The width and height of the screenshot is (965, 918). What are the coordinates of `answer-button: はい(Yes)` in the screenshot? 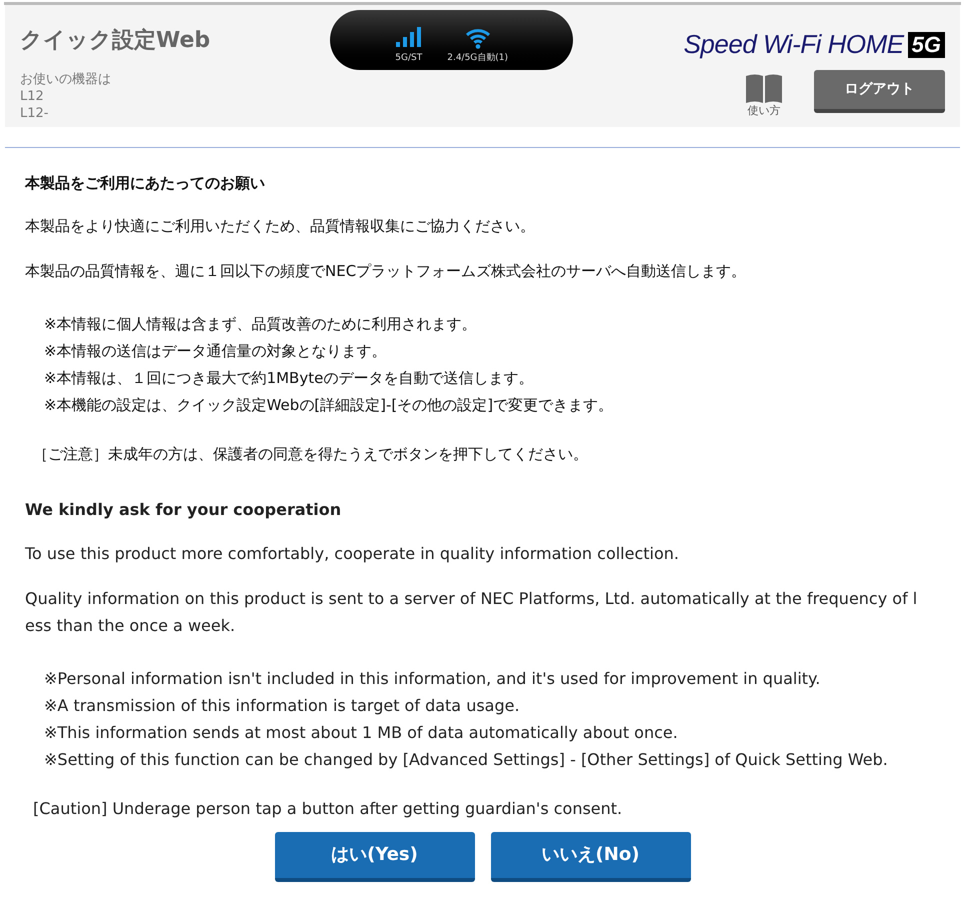 It's located at (374, 857).